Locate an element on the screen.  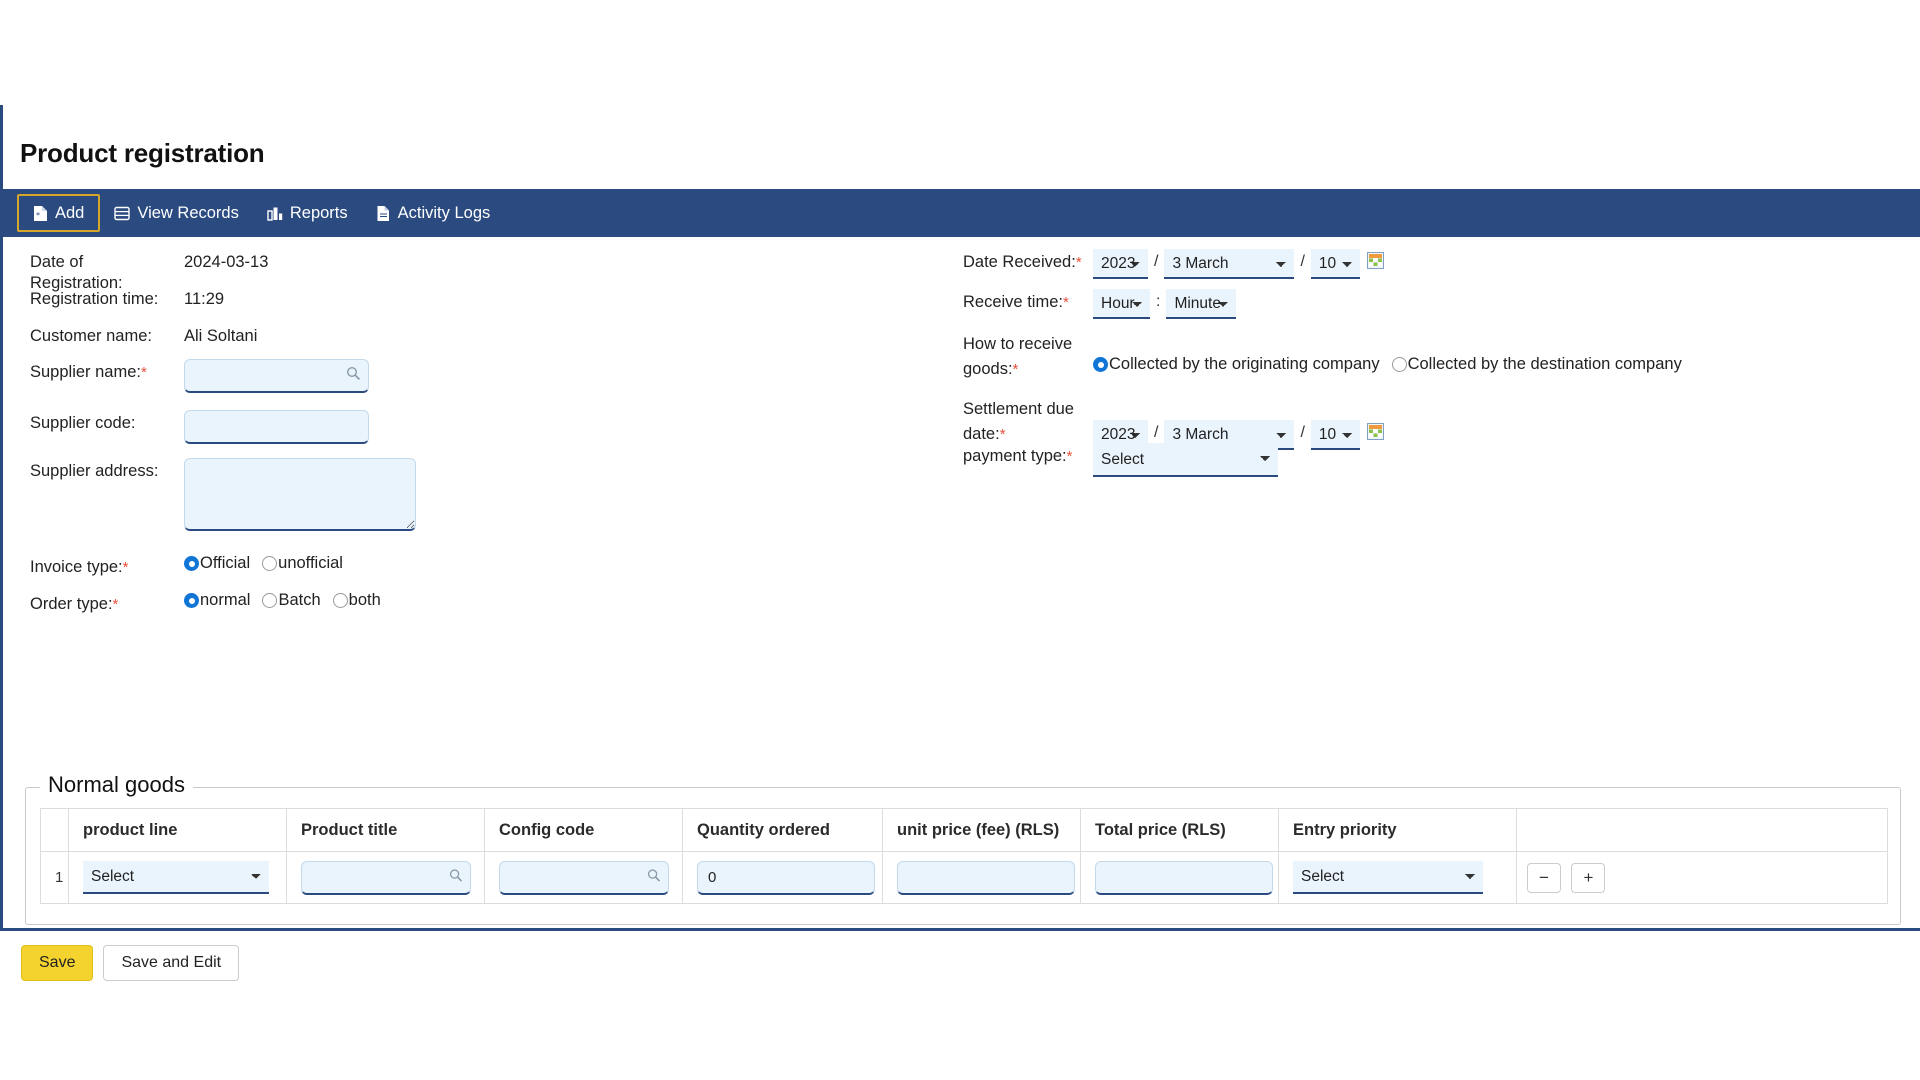
table-row: 1 Select 0 Select − + is located at coordinates (964, 877).